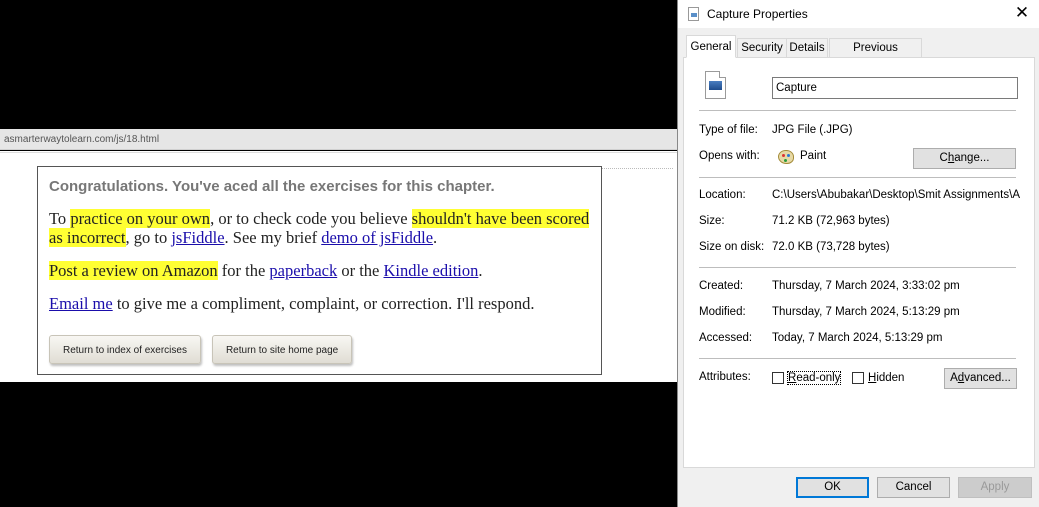 This screenshot has height=507, width=1039. Describe the element at coordinates (712, 221) in the screenshot. I see `size-label: Size:` at that location.